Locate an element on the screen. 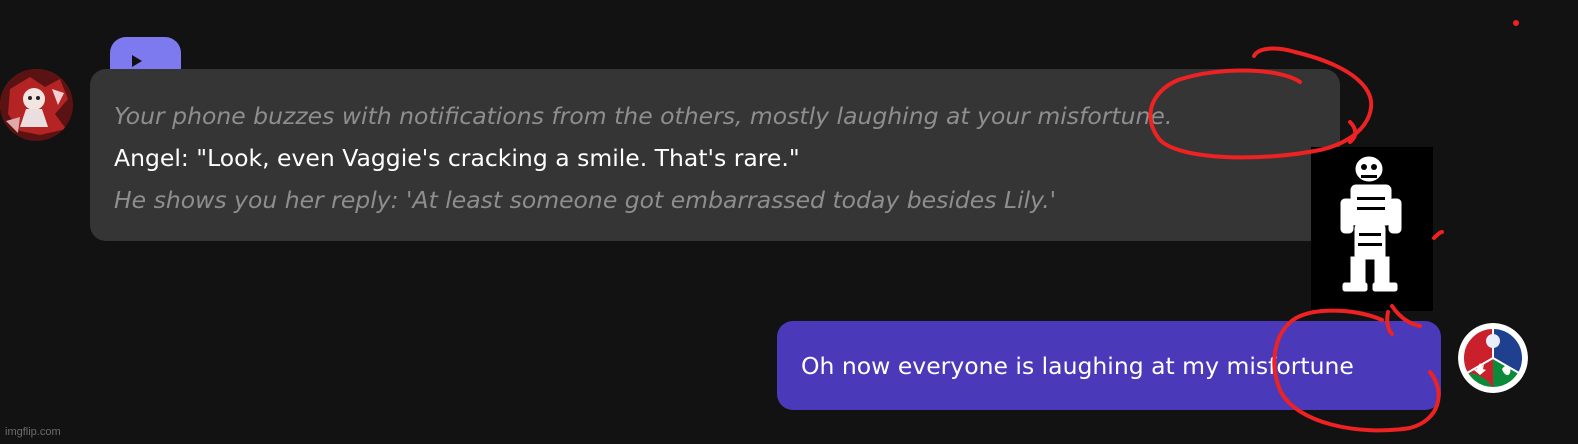 This screenshot has height=444, width=1578. skeleton-character-image is located at coordinates (1372, 229).